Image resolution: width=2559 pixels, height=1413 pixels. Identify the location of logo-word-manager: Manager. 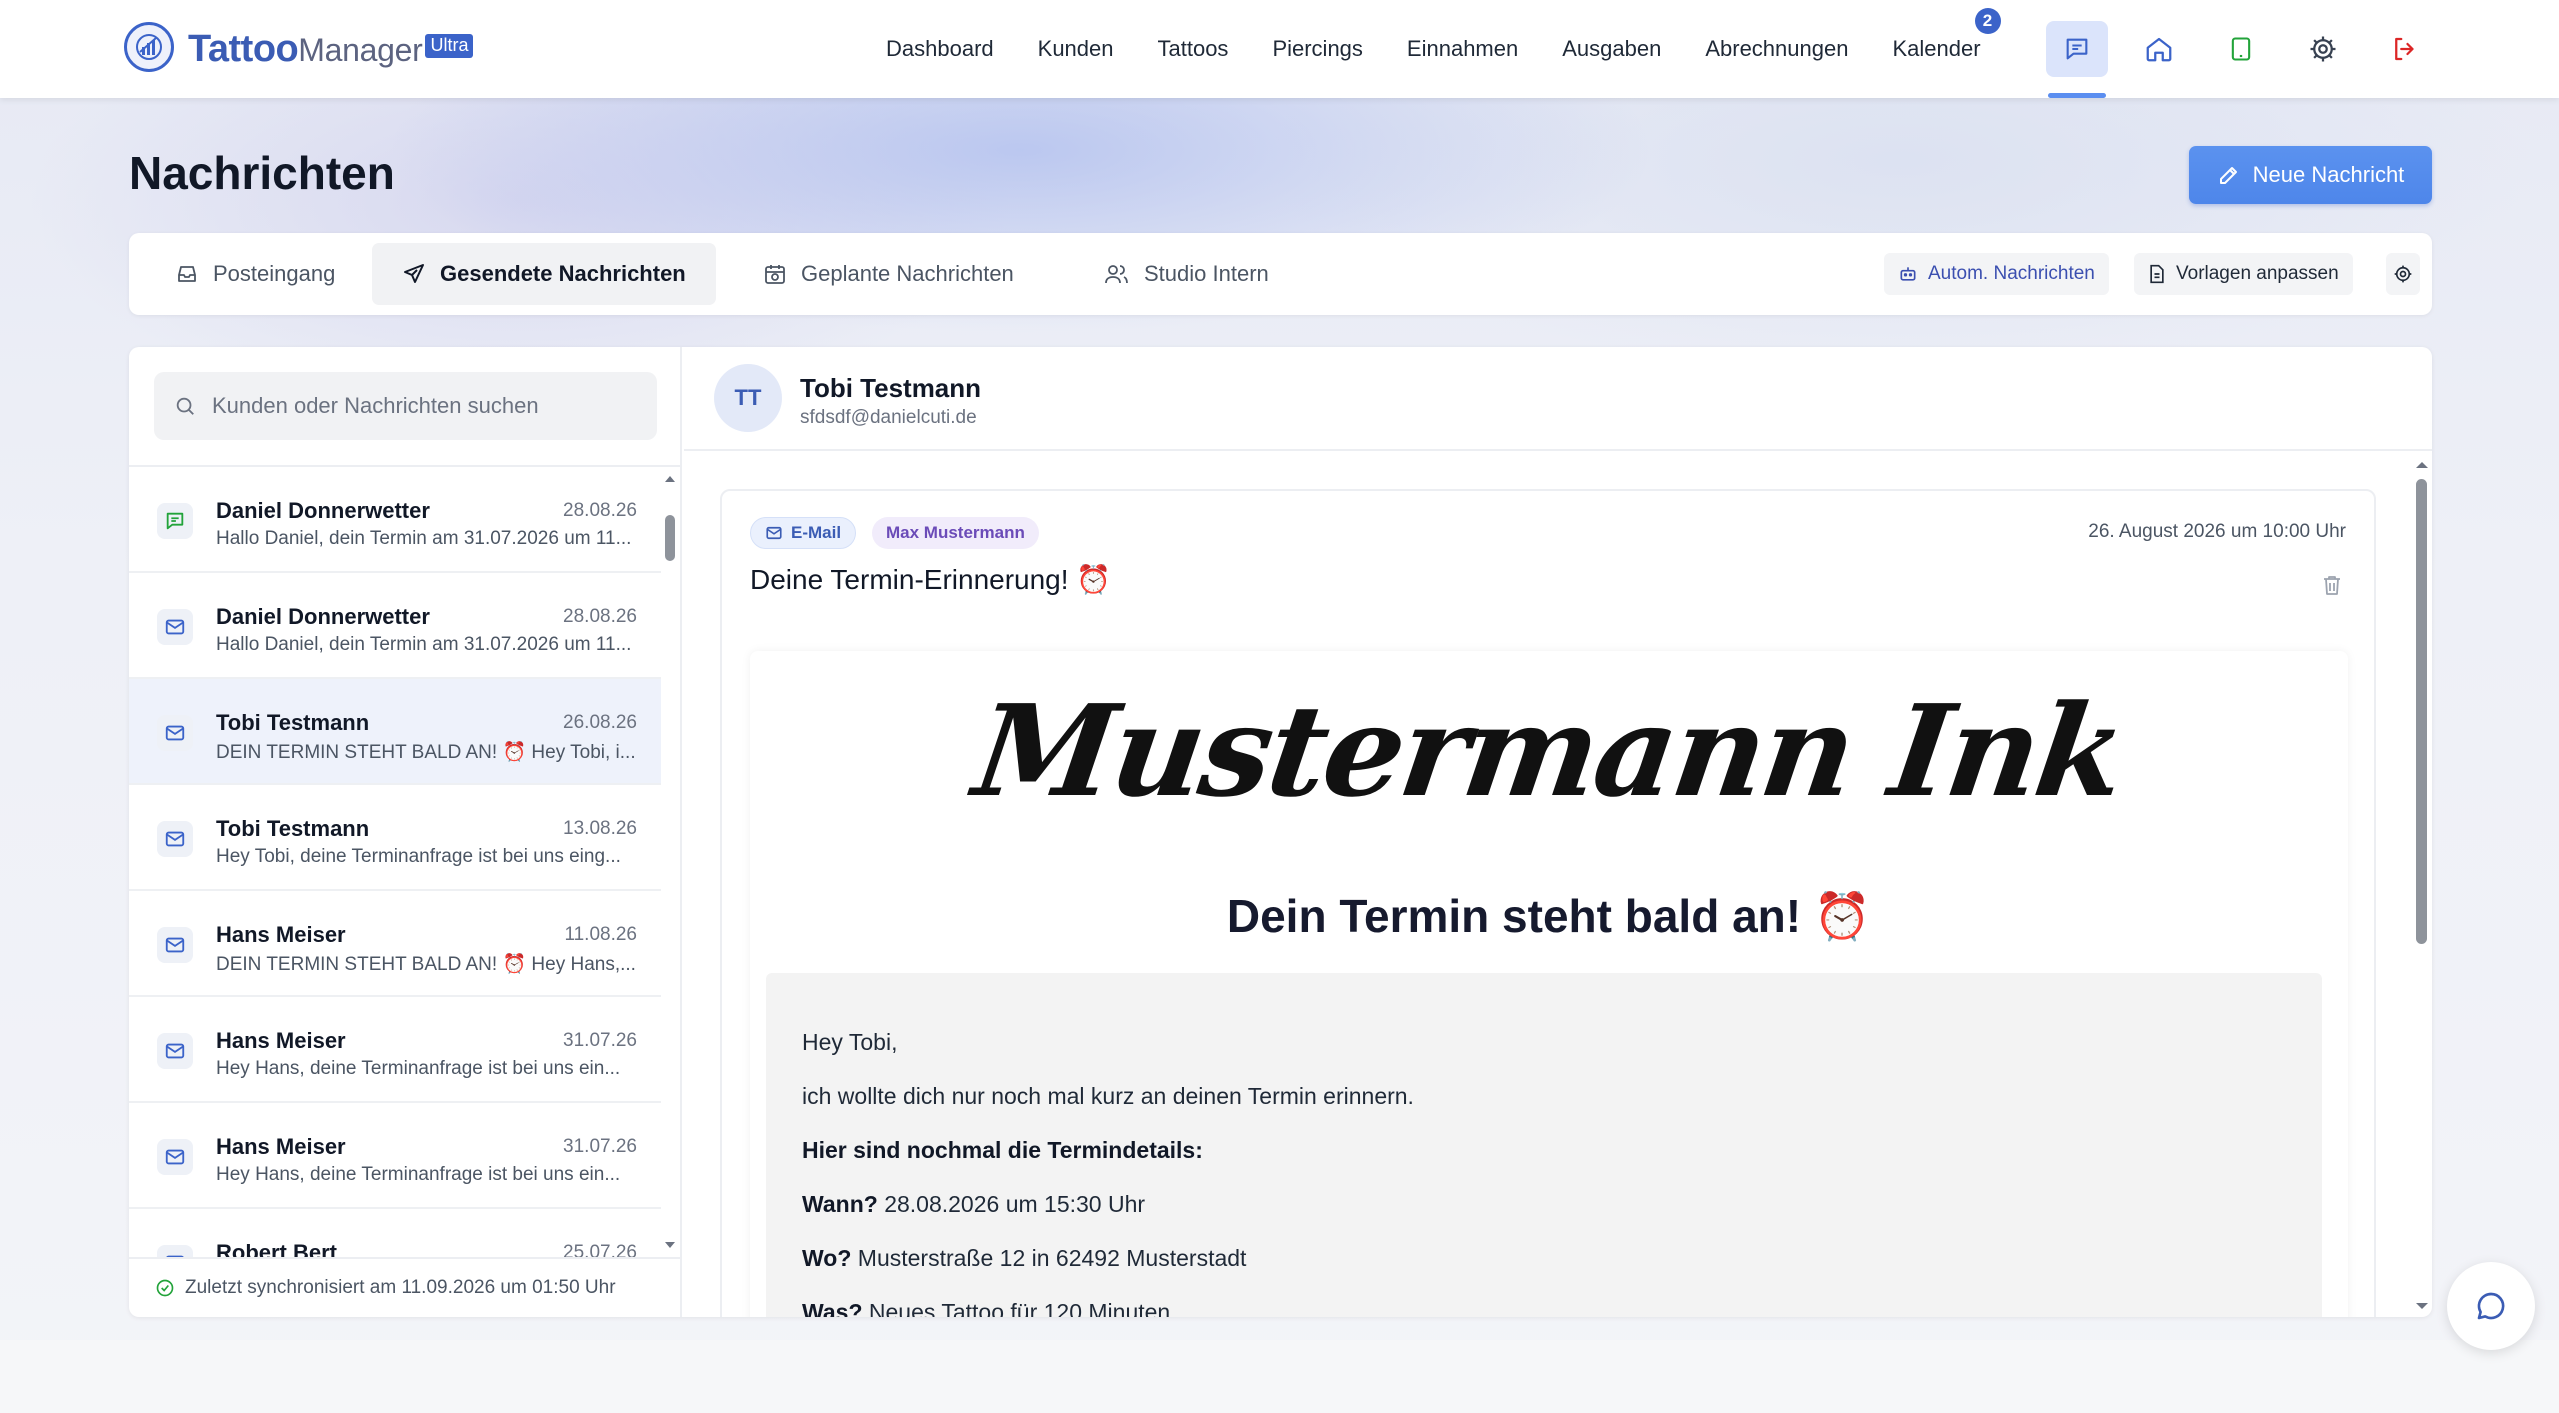
(360, 50).